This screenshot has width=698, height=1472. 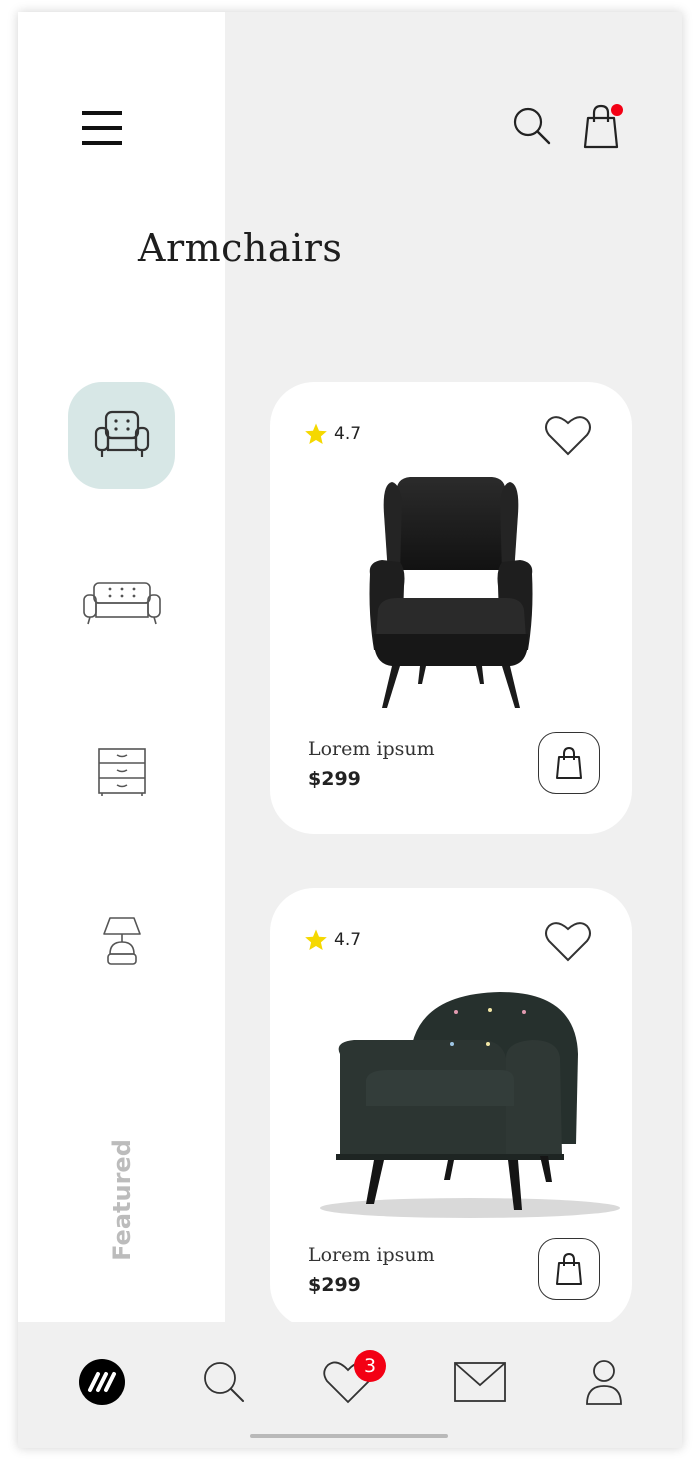 I want to click on menu-button, so click(x=102, y=128).